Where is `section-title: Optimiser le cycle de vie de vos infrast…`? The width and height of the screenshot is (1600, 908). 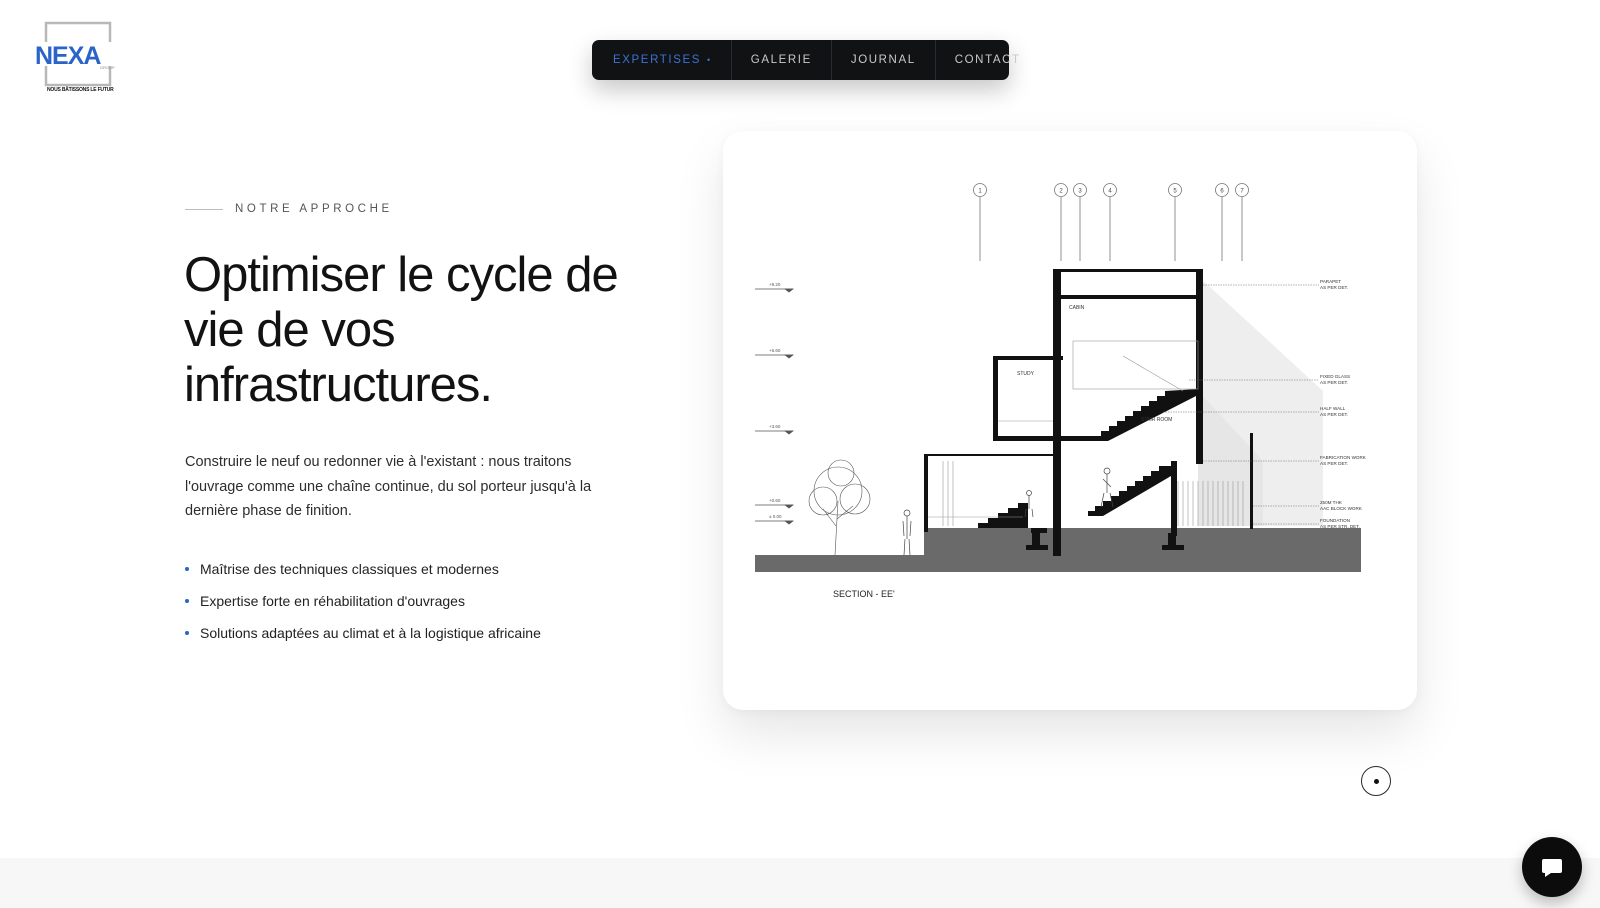
section-title: Optimiser le cycle de vie de vos infrast… is located at coordinates (424, 330).